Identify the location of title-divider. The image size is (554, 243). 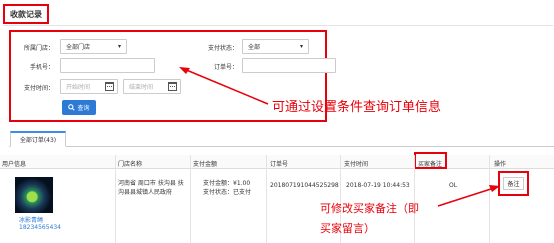
(278, 25).